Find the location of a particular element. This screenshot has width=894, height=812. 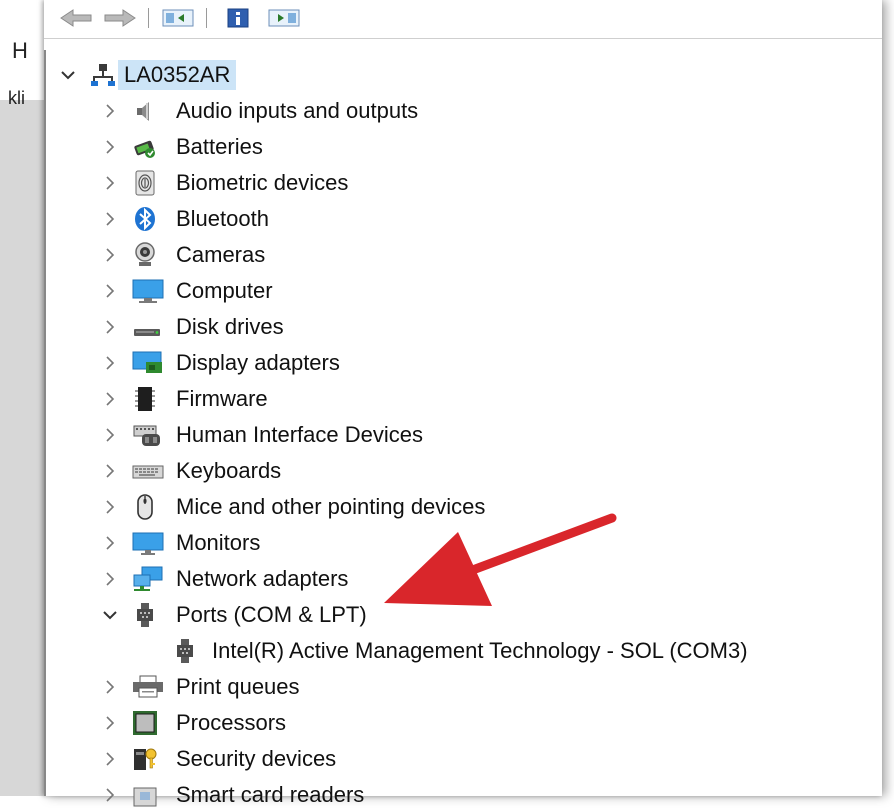

background-window: H kli is located at coordinates (24, 398).